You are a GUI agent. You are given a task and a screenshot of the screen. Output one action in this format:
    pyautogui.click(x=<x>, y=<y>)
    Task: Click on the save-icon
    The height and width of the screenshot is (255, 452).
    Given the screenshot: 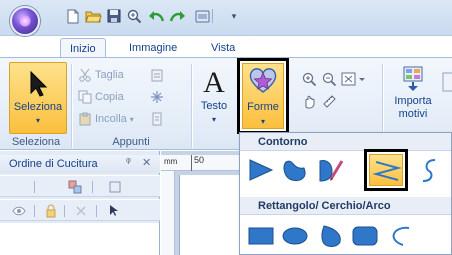 What is the action you would take?
    pyautogui.click(x=114, y=16)
    